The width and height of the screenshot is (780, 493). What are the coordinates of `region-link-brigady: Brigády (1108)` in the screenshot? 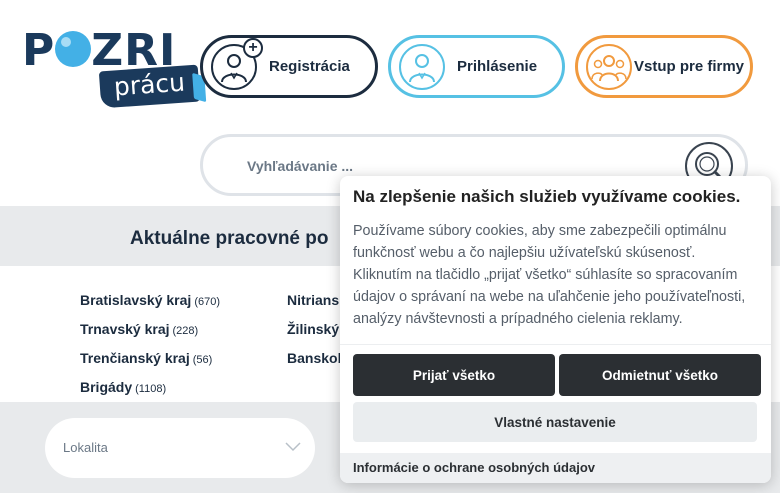 It's located at (123, 387).